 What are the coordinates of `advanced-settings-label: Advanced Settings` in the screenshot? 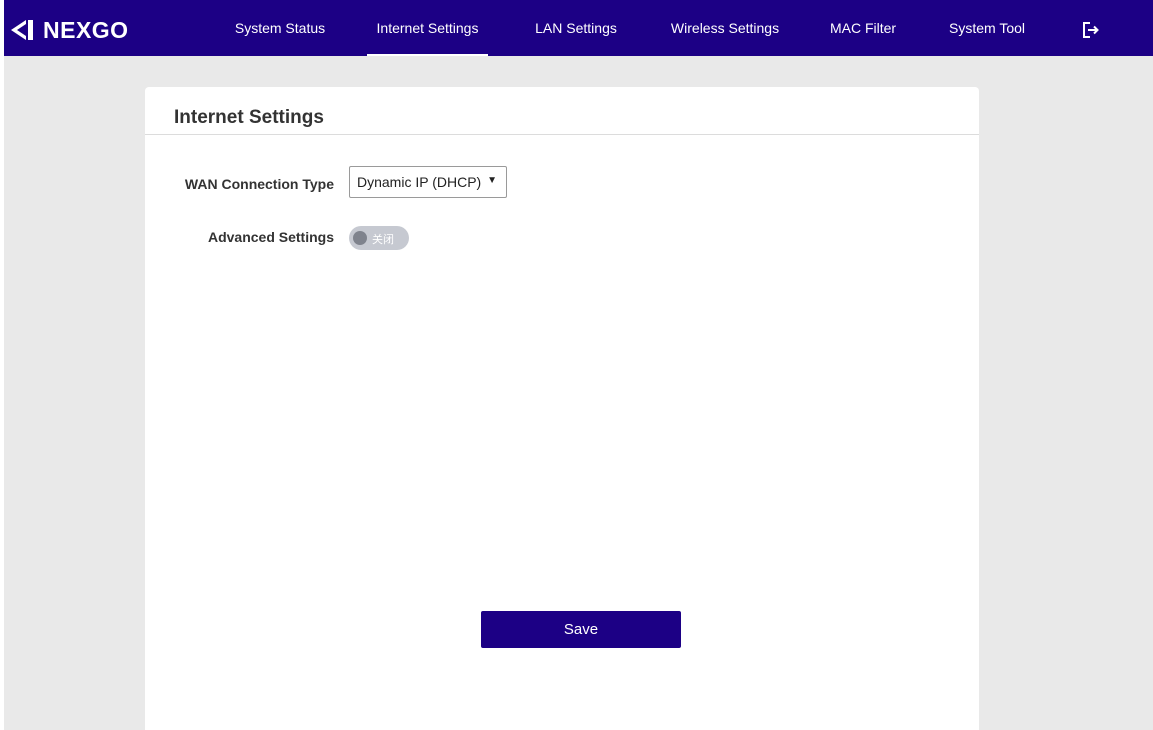 It's located at (270, 237).